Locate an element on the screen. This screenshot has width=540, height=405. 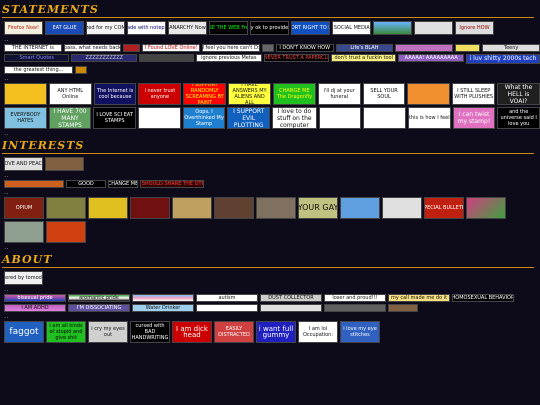
stamp-anime is located at coordinates (340, 118).